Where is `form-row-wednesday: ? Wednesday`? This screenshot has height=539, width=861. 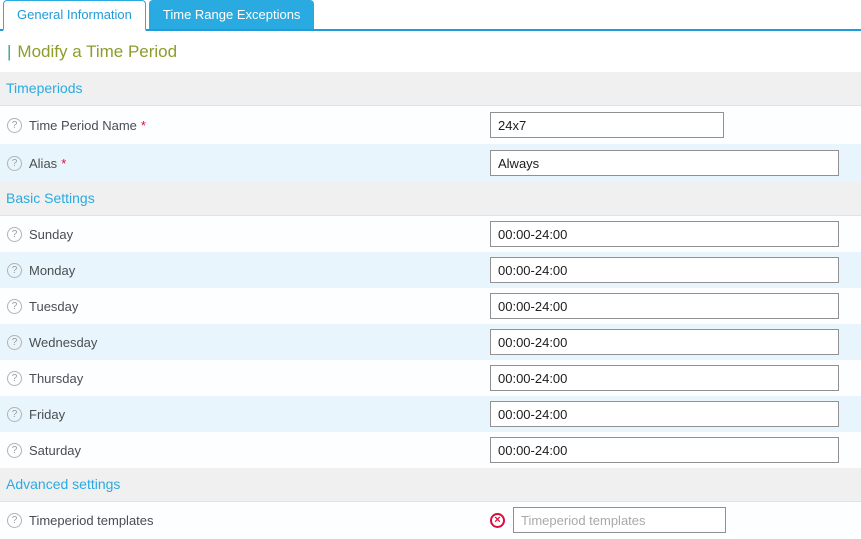 form-row-wednesday: ? Wednesday is located at coordinates (430, 342).